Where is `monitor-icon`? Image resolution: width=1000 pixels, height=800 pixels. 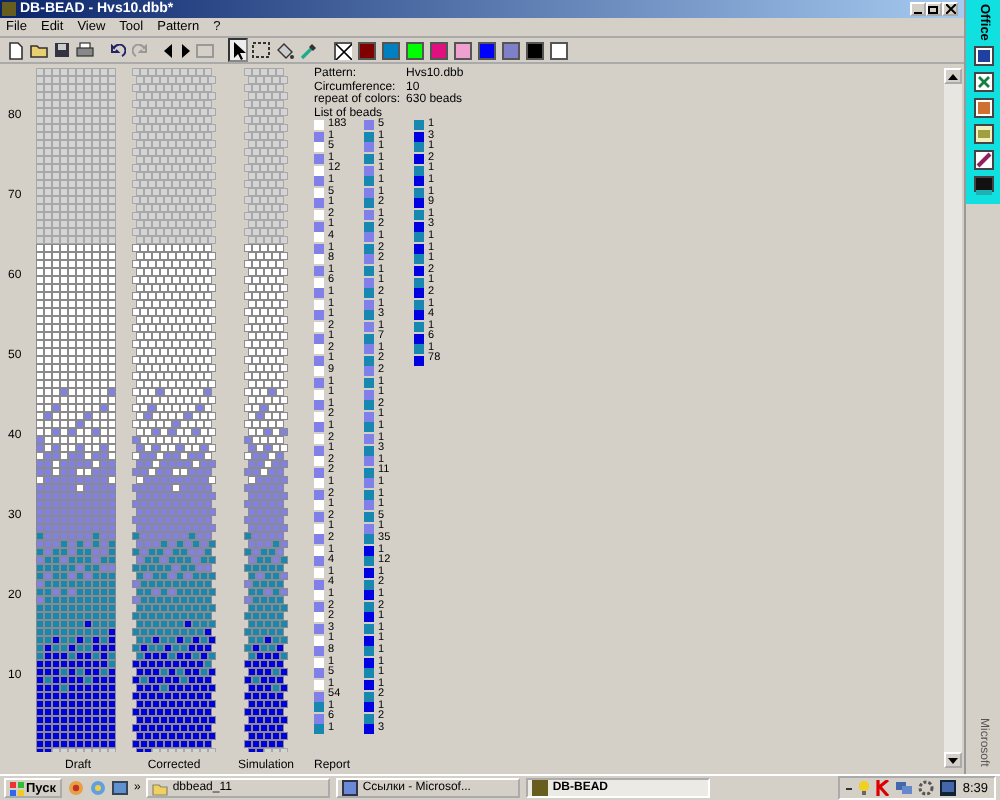
monitor-icon is located at coordinates (948, 788).